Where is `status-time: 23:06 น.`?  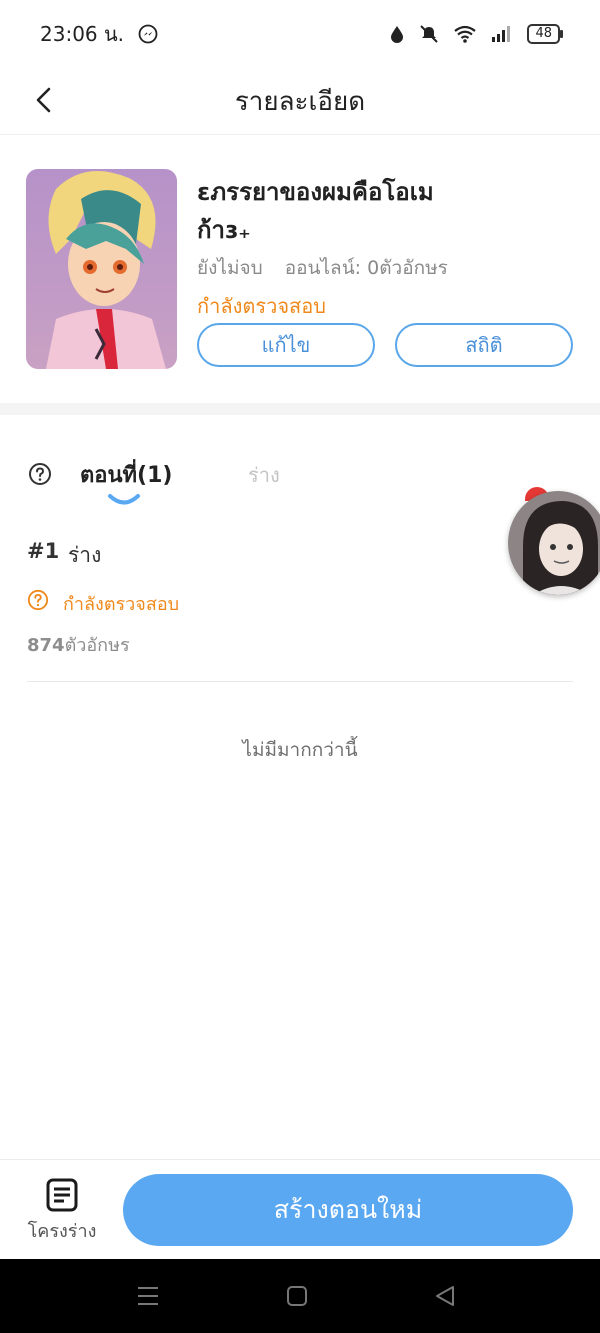 status-time: 23:06 น. is located at coordinates (82, 34).